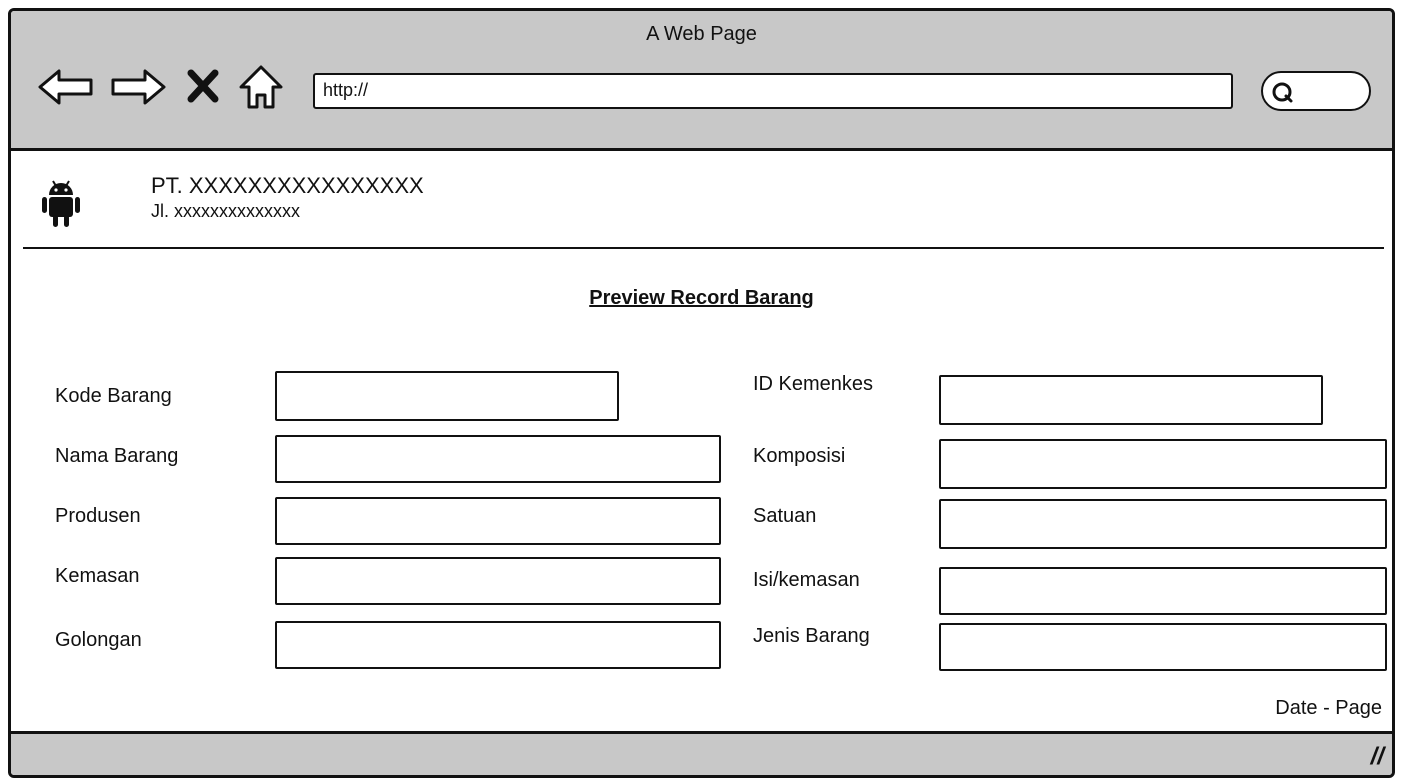  I want to click on window-title: A Web Page, so click(701, 34).